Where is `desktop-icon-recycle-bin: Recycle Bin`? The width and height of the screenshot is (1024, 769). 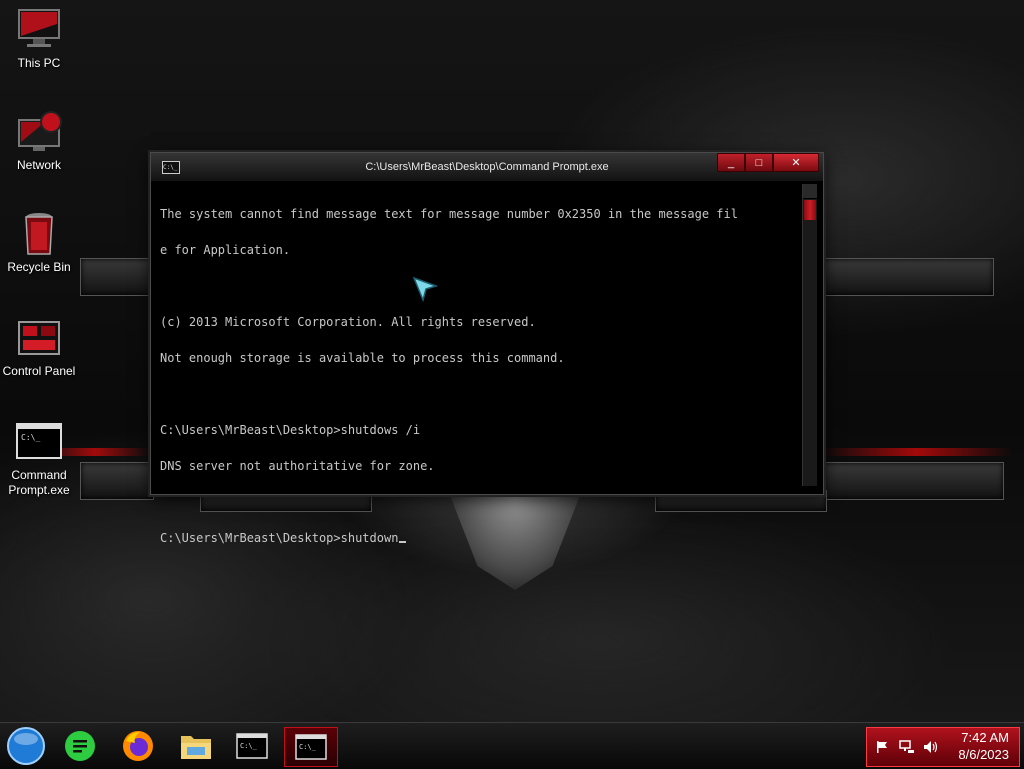 desktop-icon-recycle-bin: Recycle Bin is located at coordinates (39, 243).